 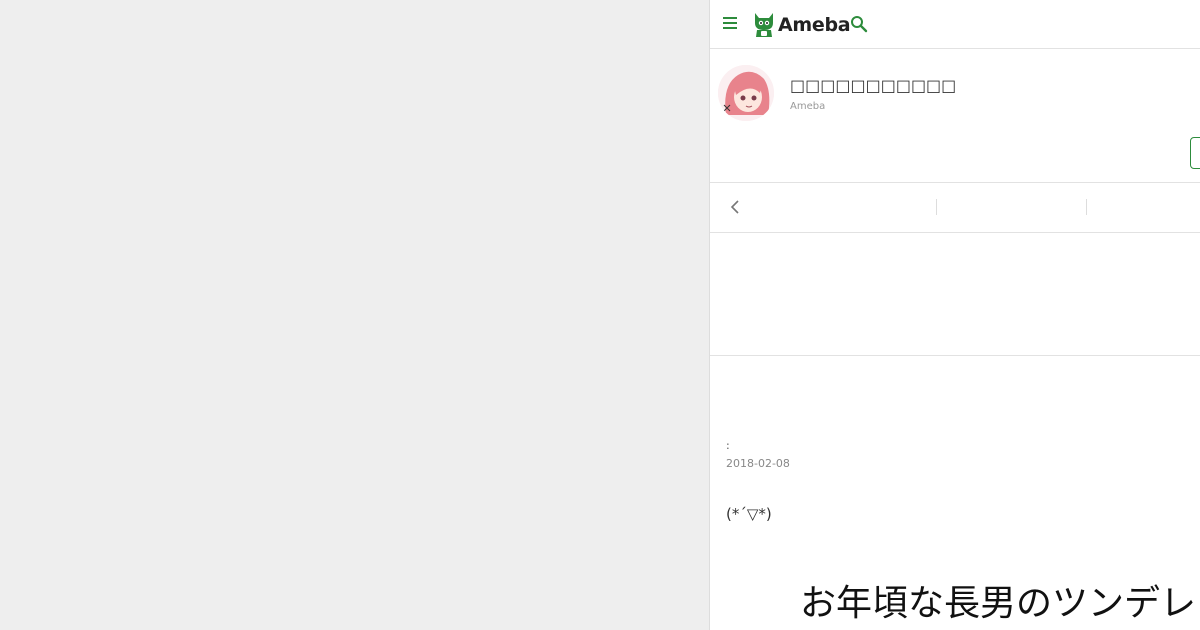 I want to click on follow-button, so click(x=1195, y=153).